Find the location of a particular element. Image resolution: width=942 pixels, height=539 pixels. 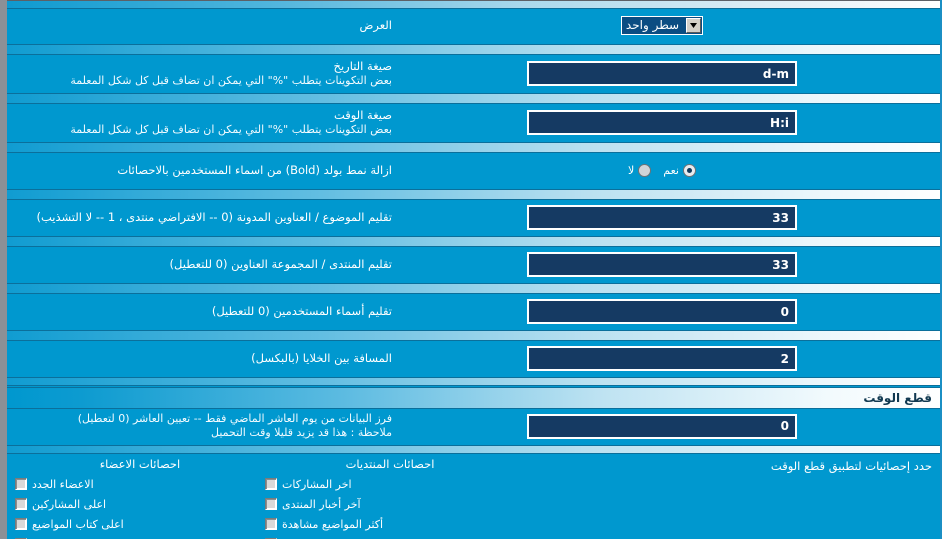

remove-bold-radio-yes: نعم is located at coordinates (679, 170).